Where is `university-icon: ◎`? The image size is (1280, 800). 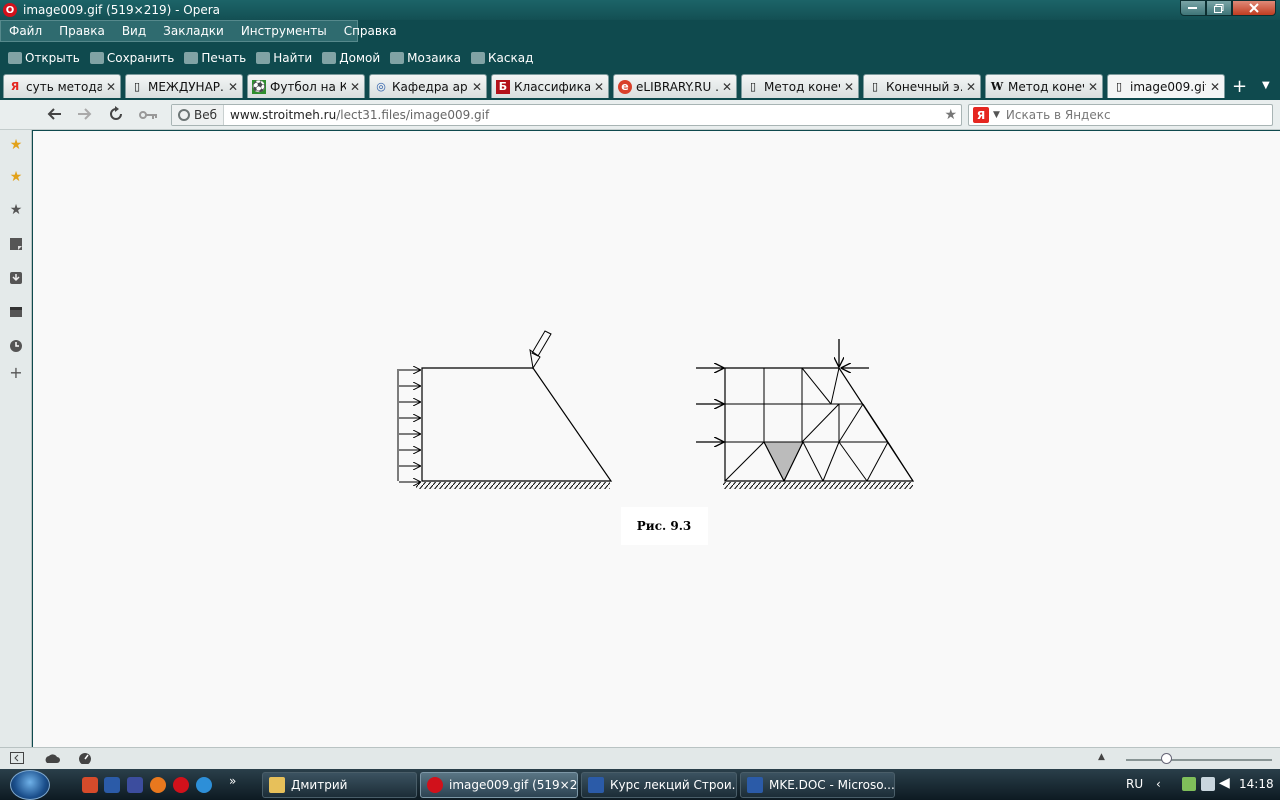 university-icon: ◎ is located at coordinates (381, 86).